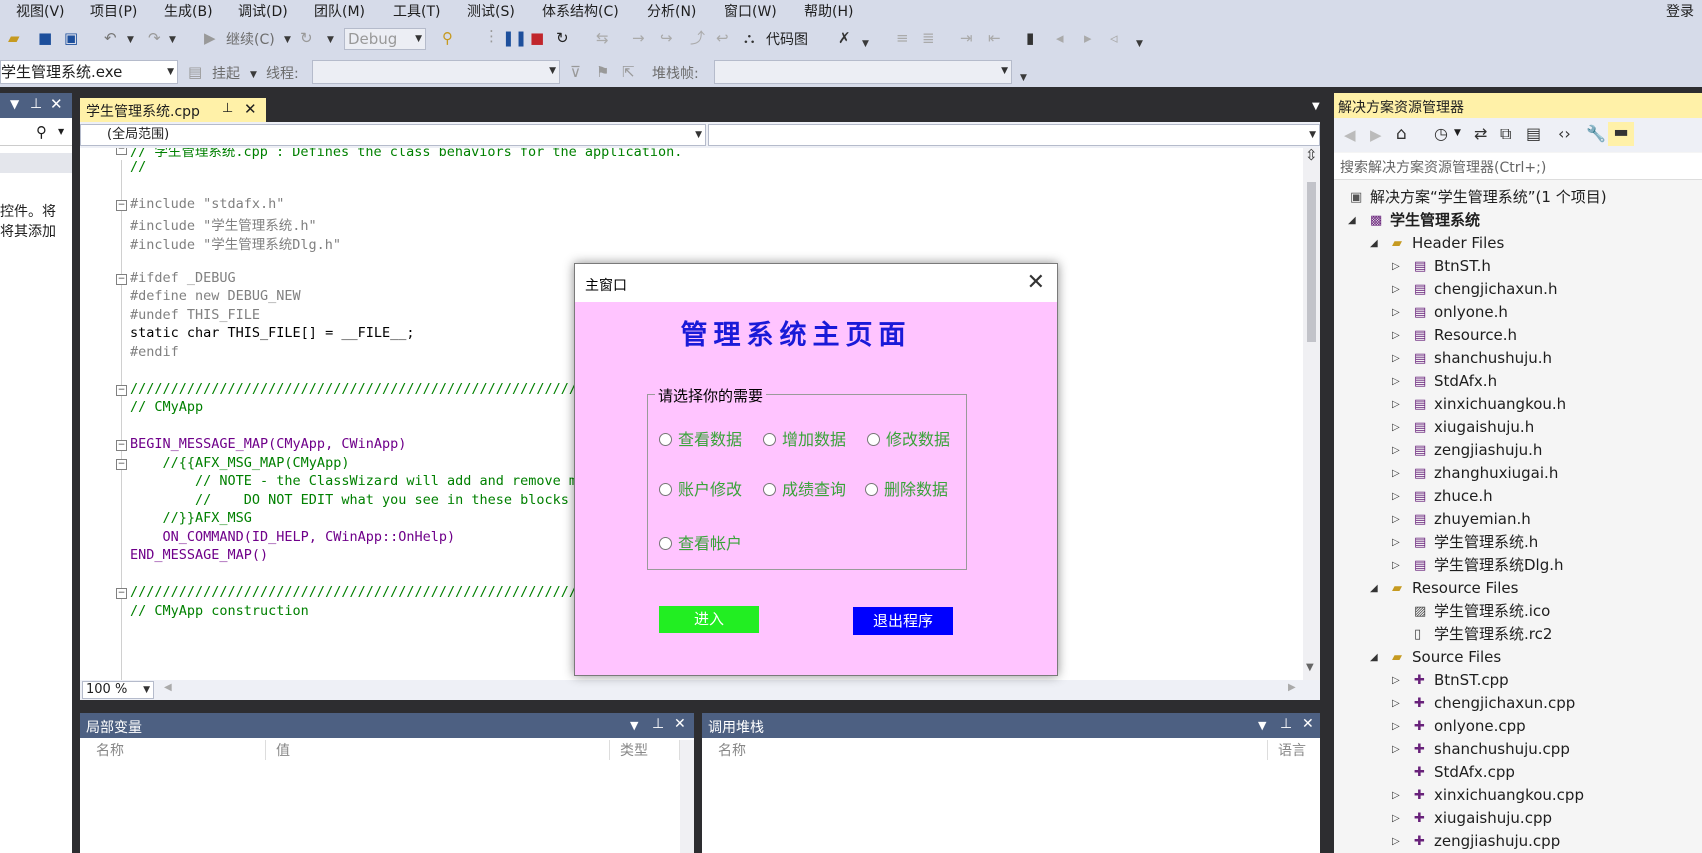 The image size is (1702, 853). I want to click on tree-source-file: ▷ ✚ xiugaishuju.cpp, so click(1518, 818).